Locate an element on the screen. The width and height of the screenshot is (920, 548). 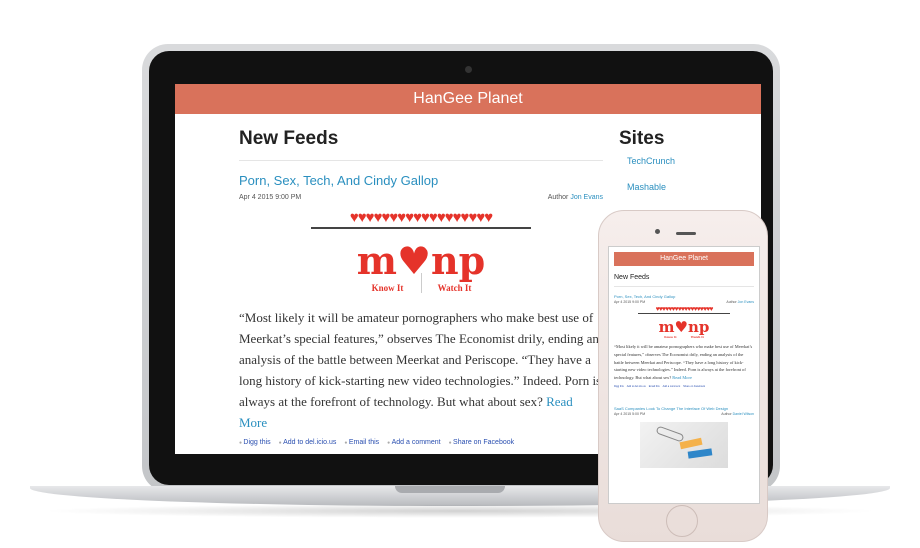
phone-post2-image is located at coordinates (684, 444).